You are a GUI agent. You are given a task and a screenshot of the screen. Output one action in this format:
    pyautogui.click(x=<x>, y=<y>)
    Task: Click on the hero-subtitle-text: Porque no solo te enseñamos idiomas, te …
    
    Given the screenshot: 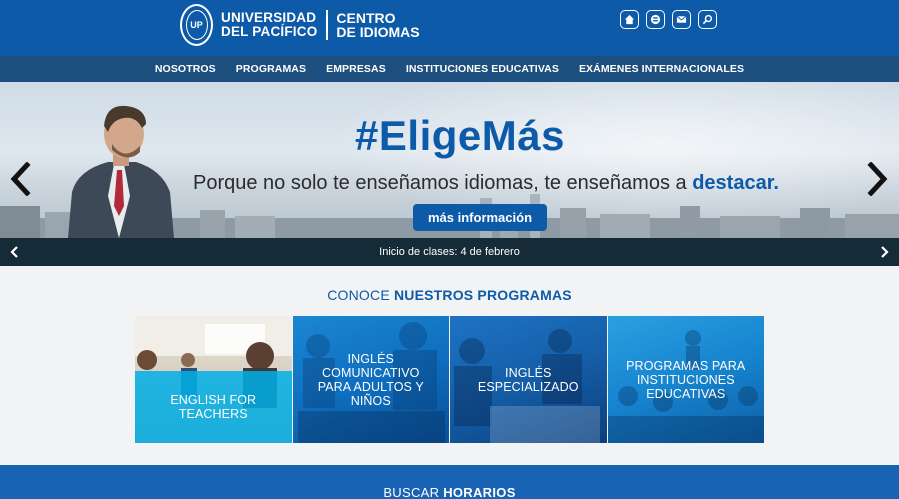 What is the action you would take?
    pyautogui.click(x=443, y=183)
    